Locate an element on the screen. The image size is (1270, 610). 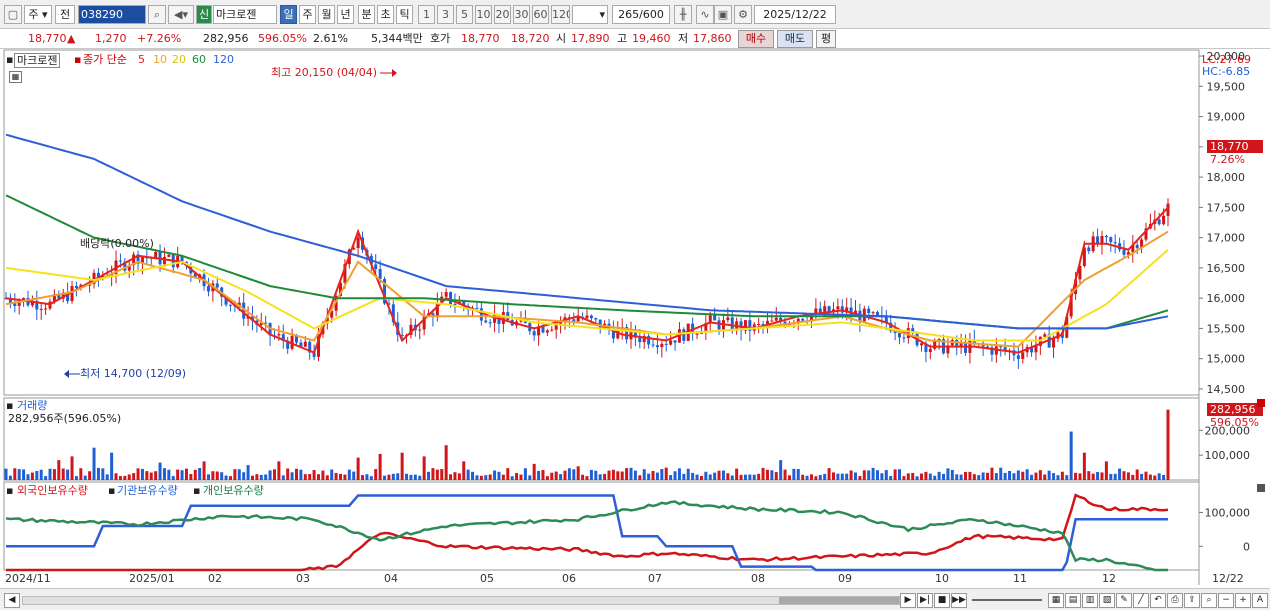
x-label: 07 is located at coordinates (655, 578).